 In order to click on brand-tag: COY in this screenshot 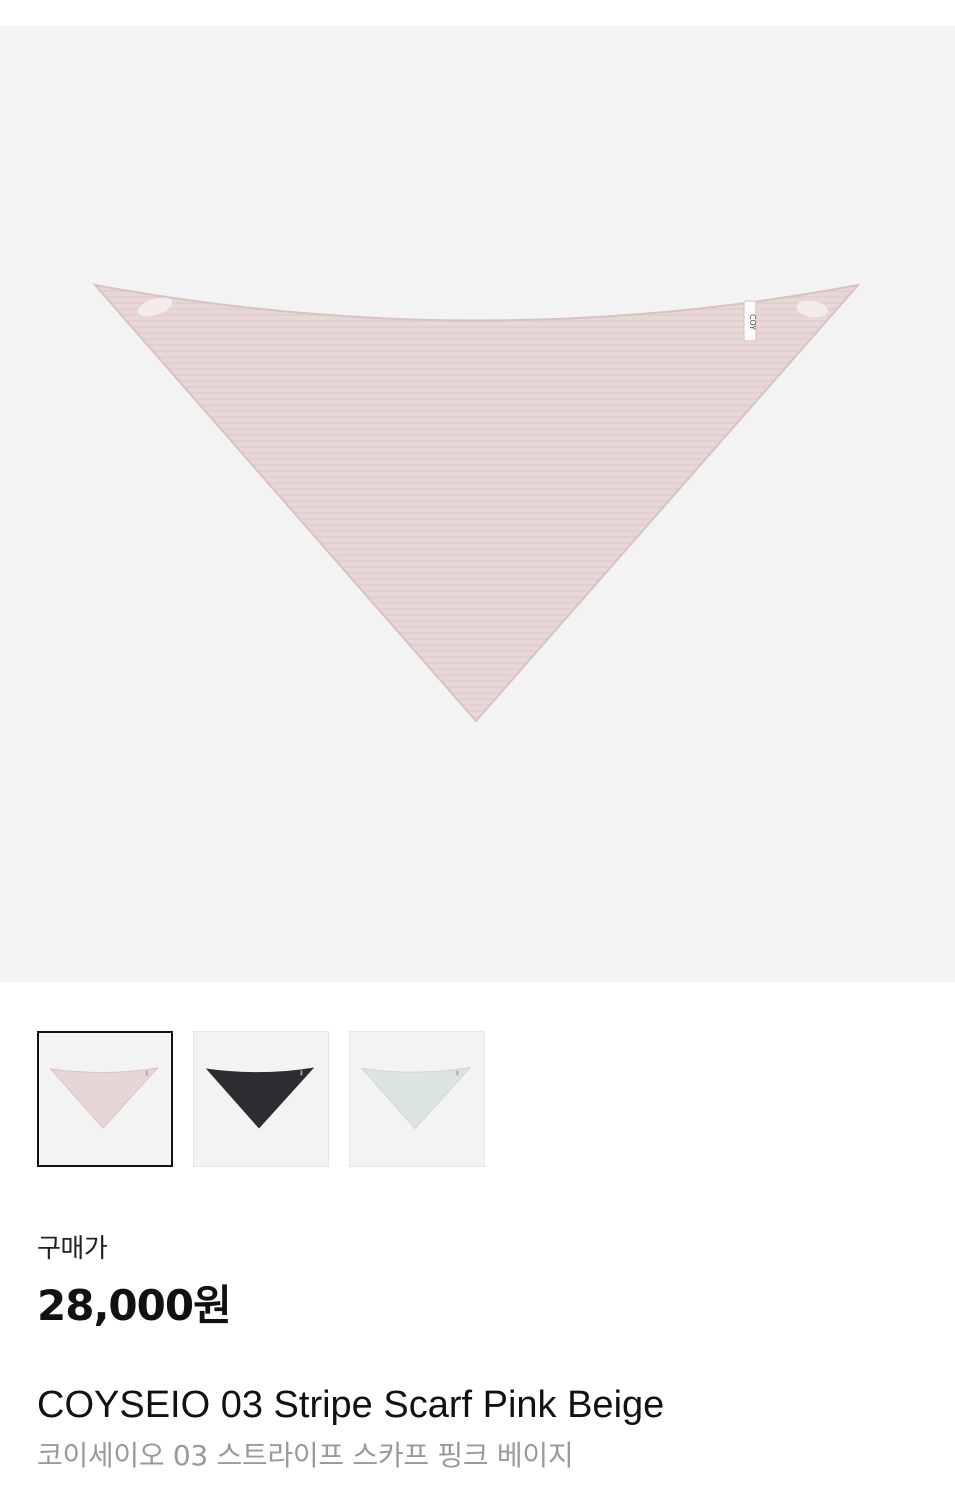, I will do `click(750, 321)`.